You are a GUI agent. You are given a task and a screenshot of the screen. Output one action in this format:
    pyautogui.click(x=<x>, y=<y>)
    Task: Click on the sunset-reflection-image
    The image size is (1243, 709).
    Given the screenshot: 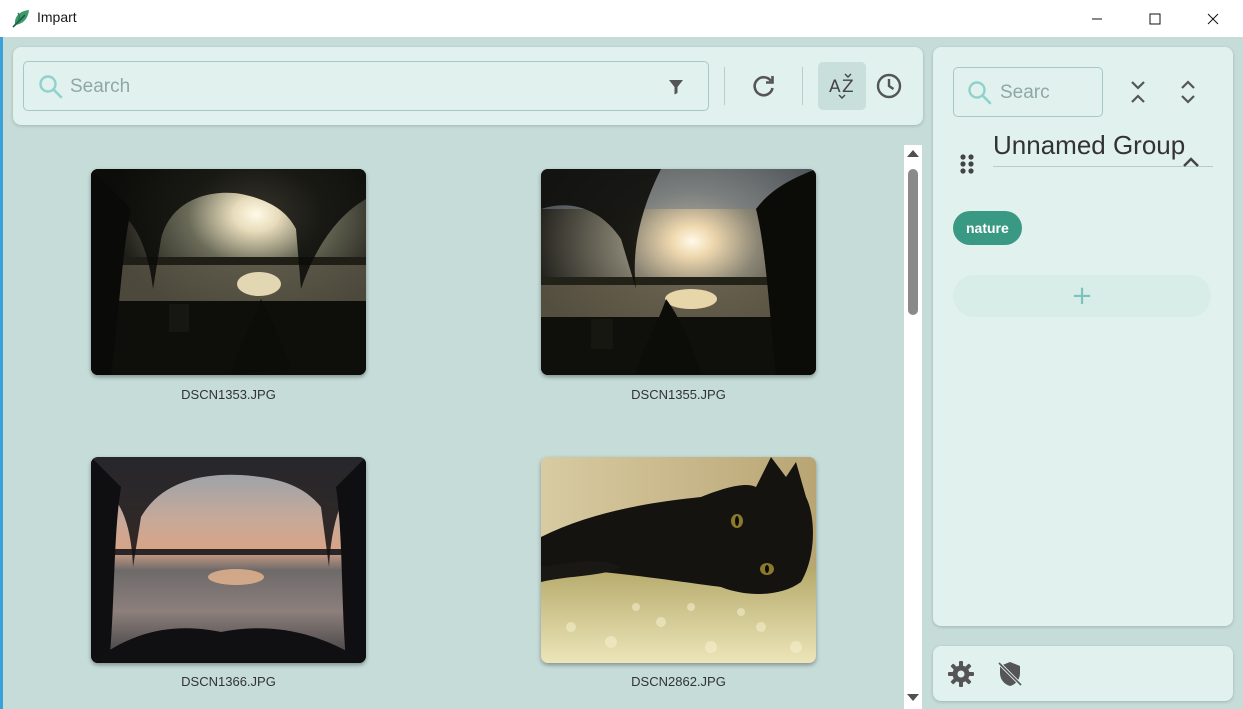 What is the action you would take?
    pyautogui.click(x=228, y=560)
    